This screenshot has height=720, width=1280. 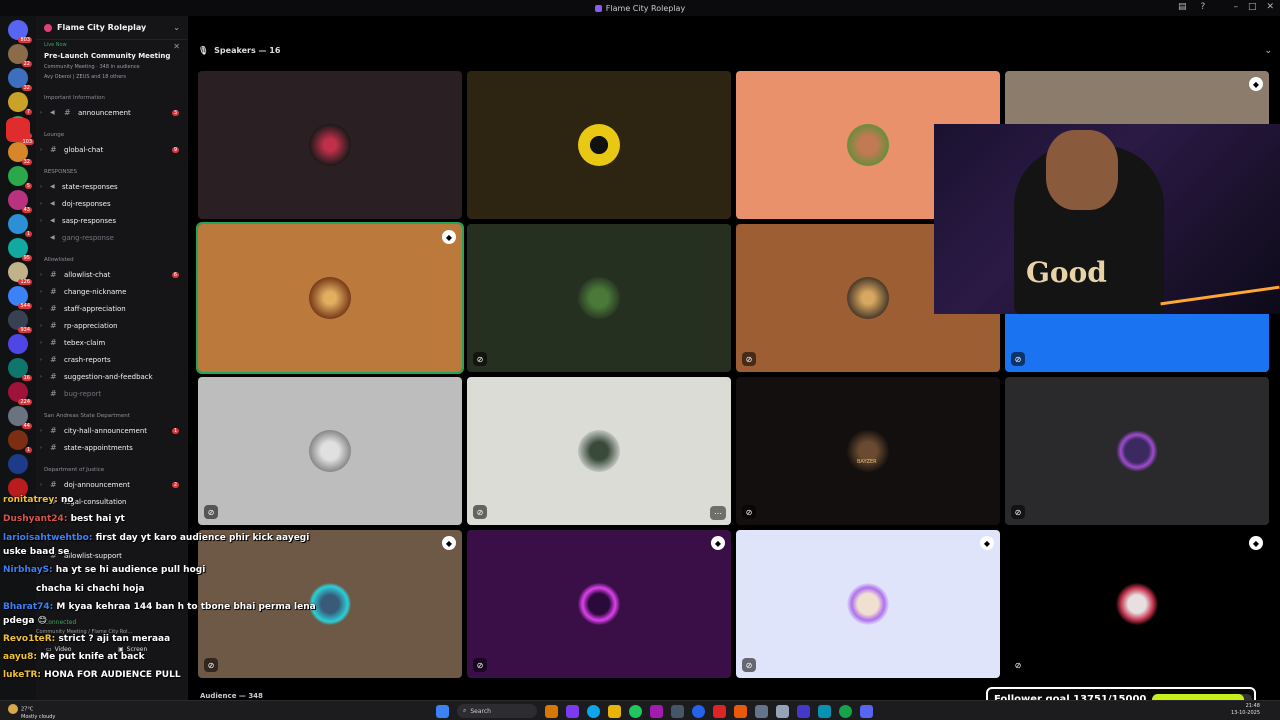 I want to click on server-icon-active: 103, so click(x=20, y=131).